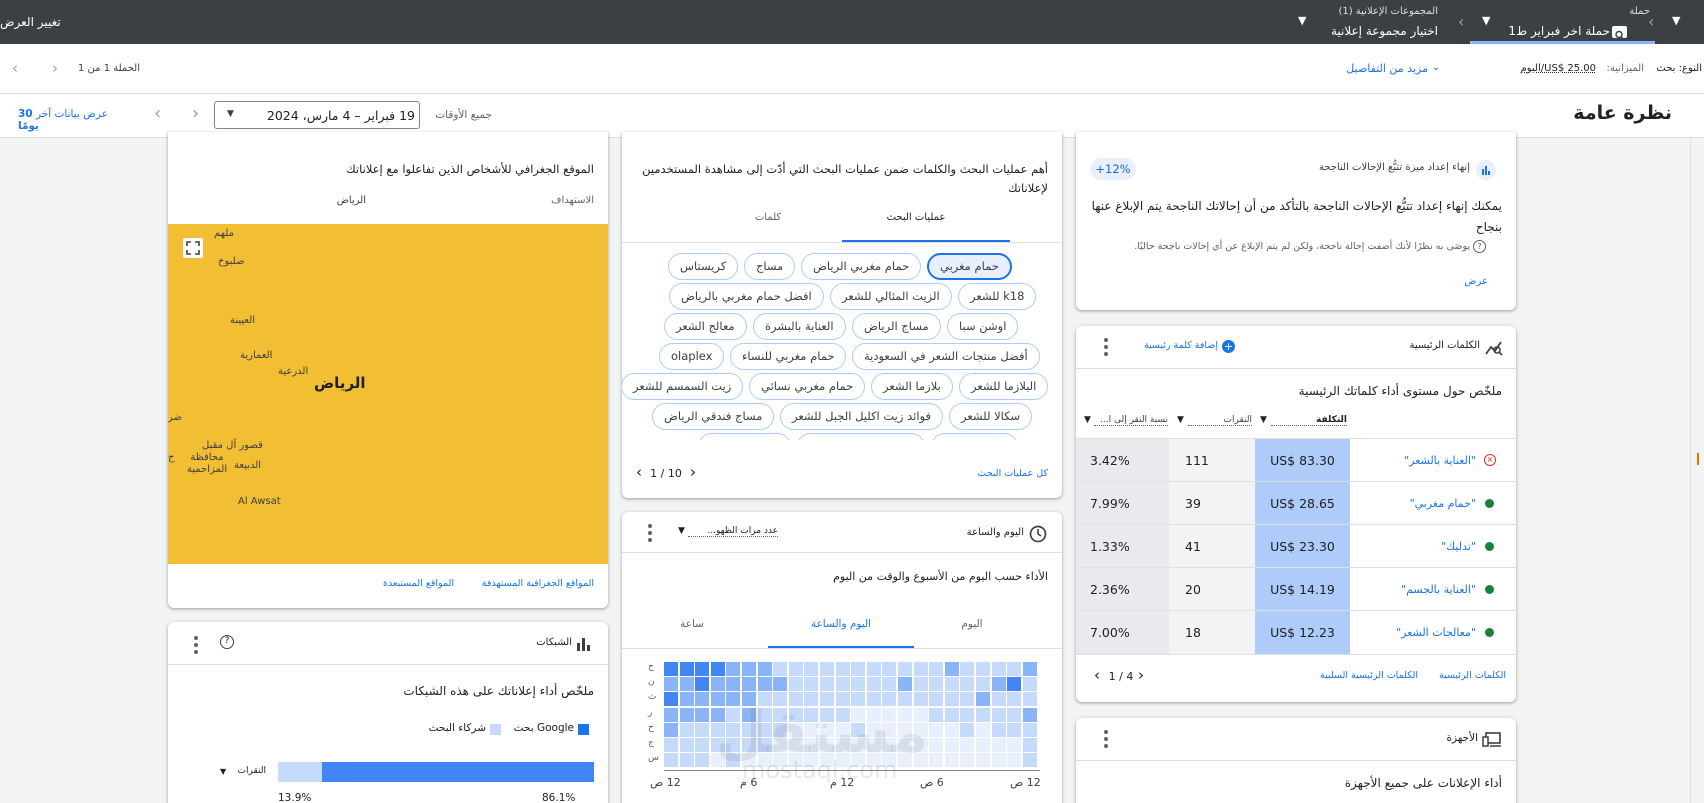 The height and width of the screenshot is (803, 1704). Describe the element at coordinates (683, 386) in the screenshot. I see `search-term-chip: زيت السمسم للشعر` at that location.